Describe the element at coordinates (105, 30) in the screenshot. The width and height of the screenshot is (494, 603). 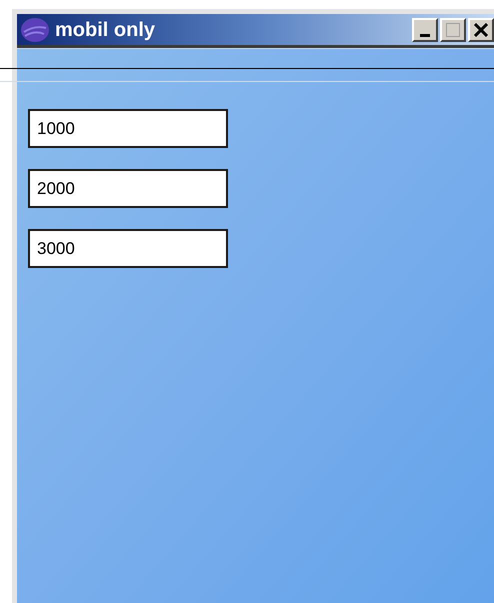
I see `window-title: mobil only` at that location.